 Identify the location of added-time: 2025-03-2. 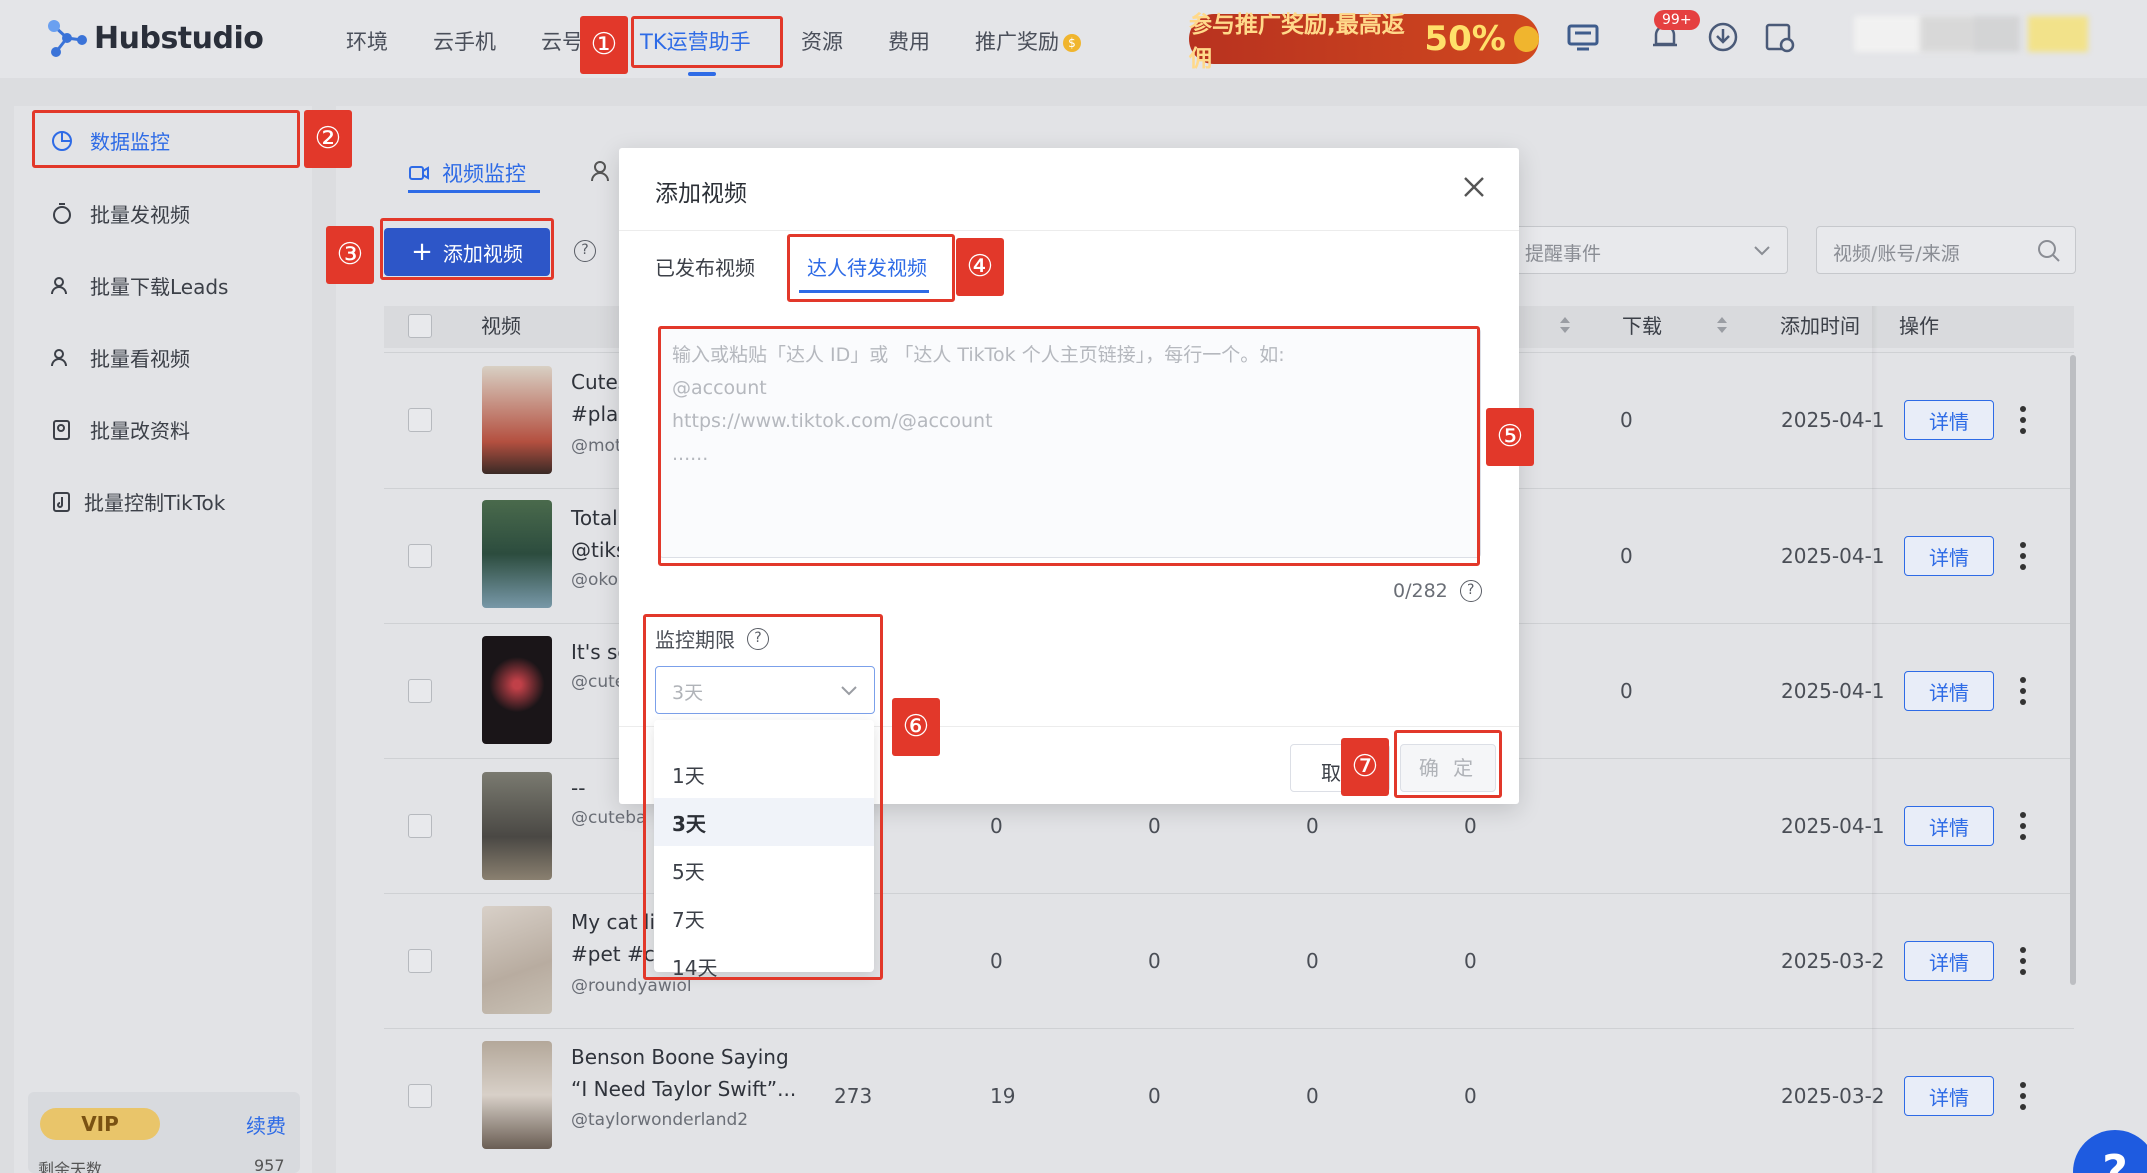
(1833, 1096).